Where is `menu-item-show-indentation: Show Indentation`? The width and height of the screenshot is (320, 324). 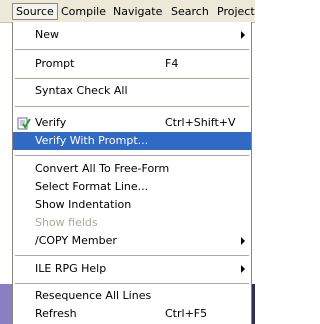 menu-item-show-indentation: Show Indentation is located at coordinates (132, 205).